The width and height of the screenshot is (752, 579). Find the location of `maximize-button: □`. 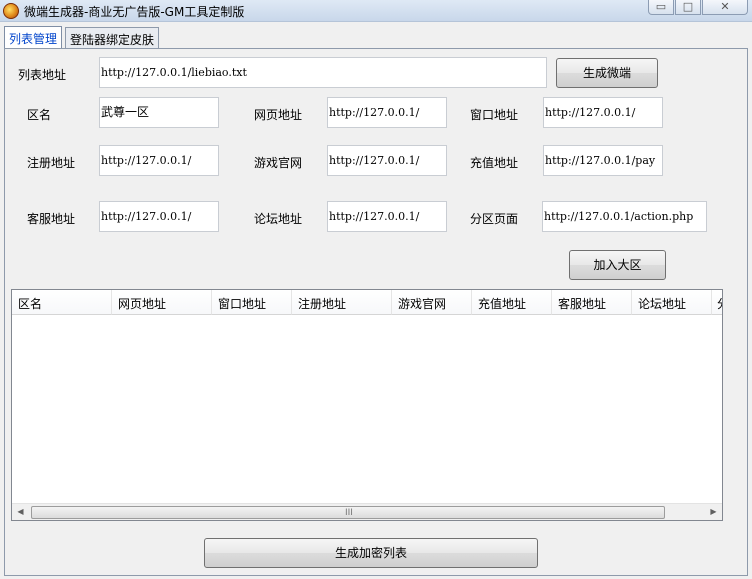

maximize-button: □ is located at coordinates (688, 7).